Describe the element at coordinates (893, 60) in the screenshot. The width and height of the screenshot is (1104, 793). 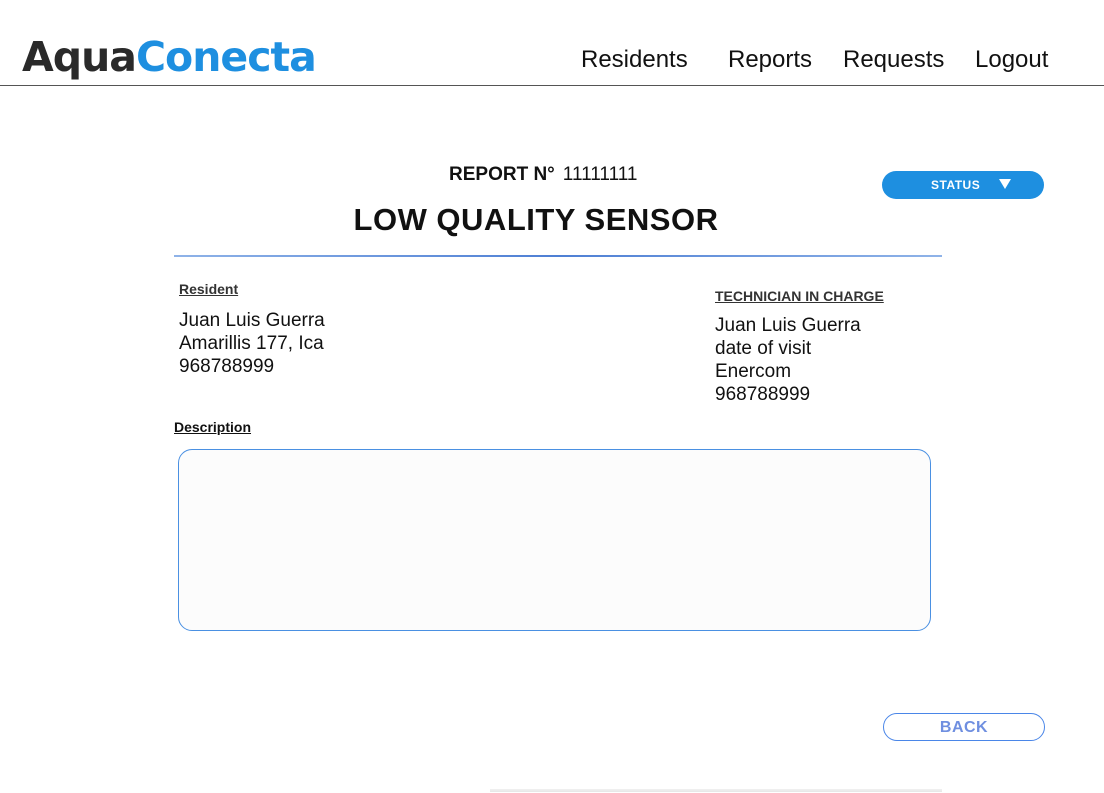
I see `nav-requests: Requests` at that location.